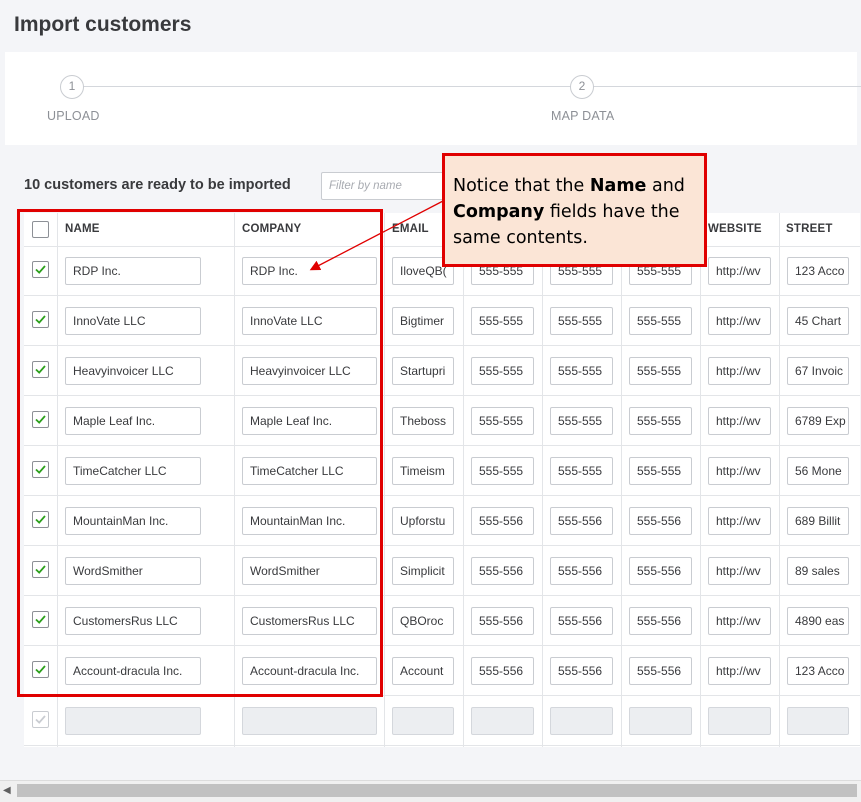 This screenshot has width=861, height=802. I want to click on company-field, so click(309, 721).